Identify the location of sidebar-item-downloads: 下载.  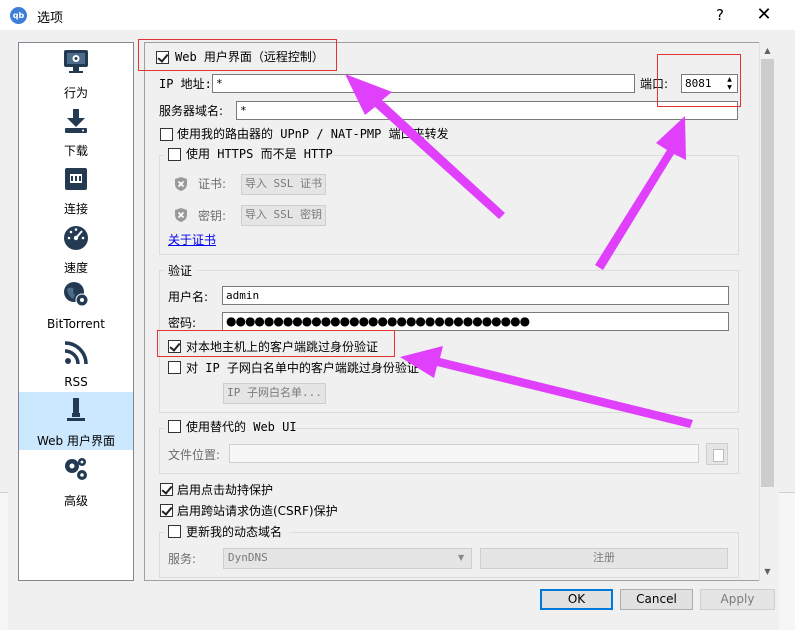
(76, 130).